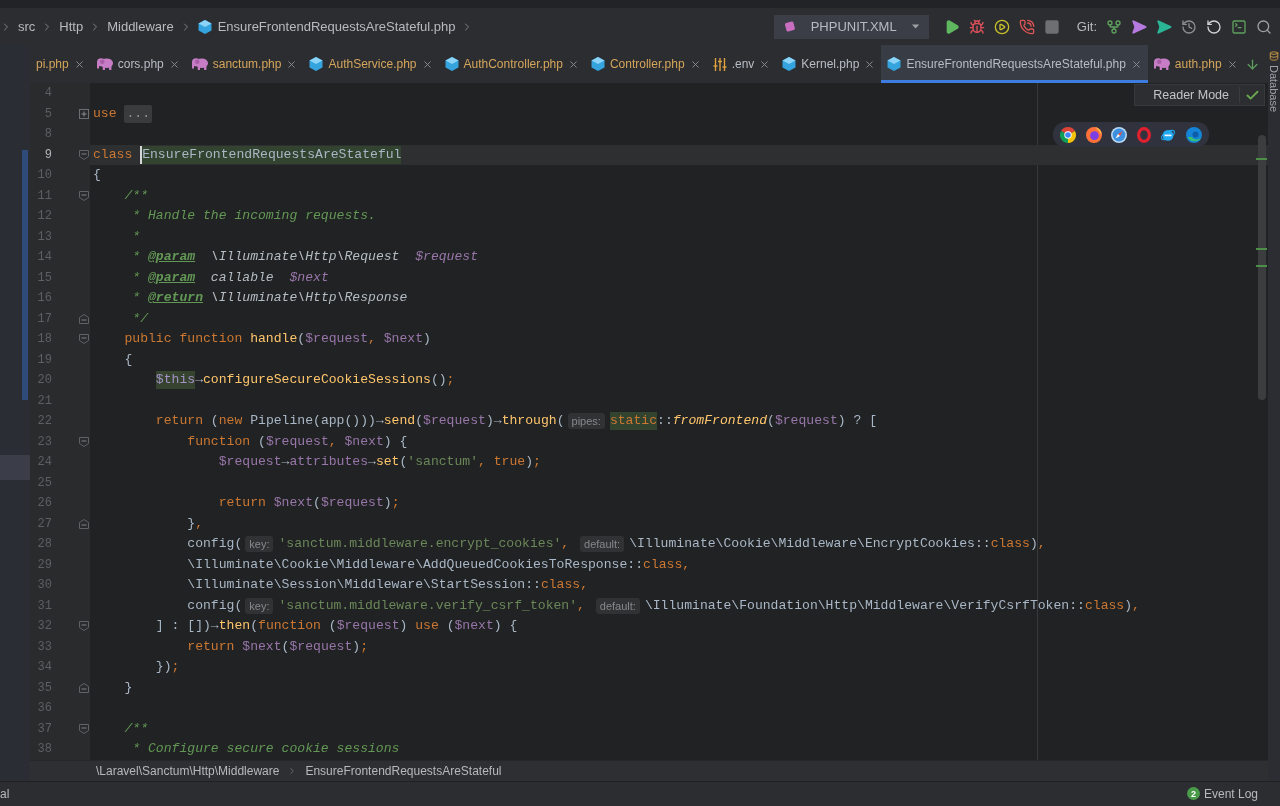 The width and height of the screenshot is (1280, 806). What do you see at coordinates (1199, 95) in the screenshot?
I see `reader-mode-button: Reader Mode` at bounding box center [1199, 95].